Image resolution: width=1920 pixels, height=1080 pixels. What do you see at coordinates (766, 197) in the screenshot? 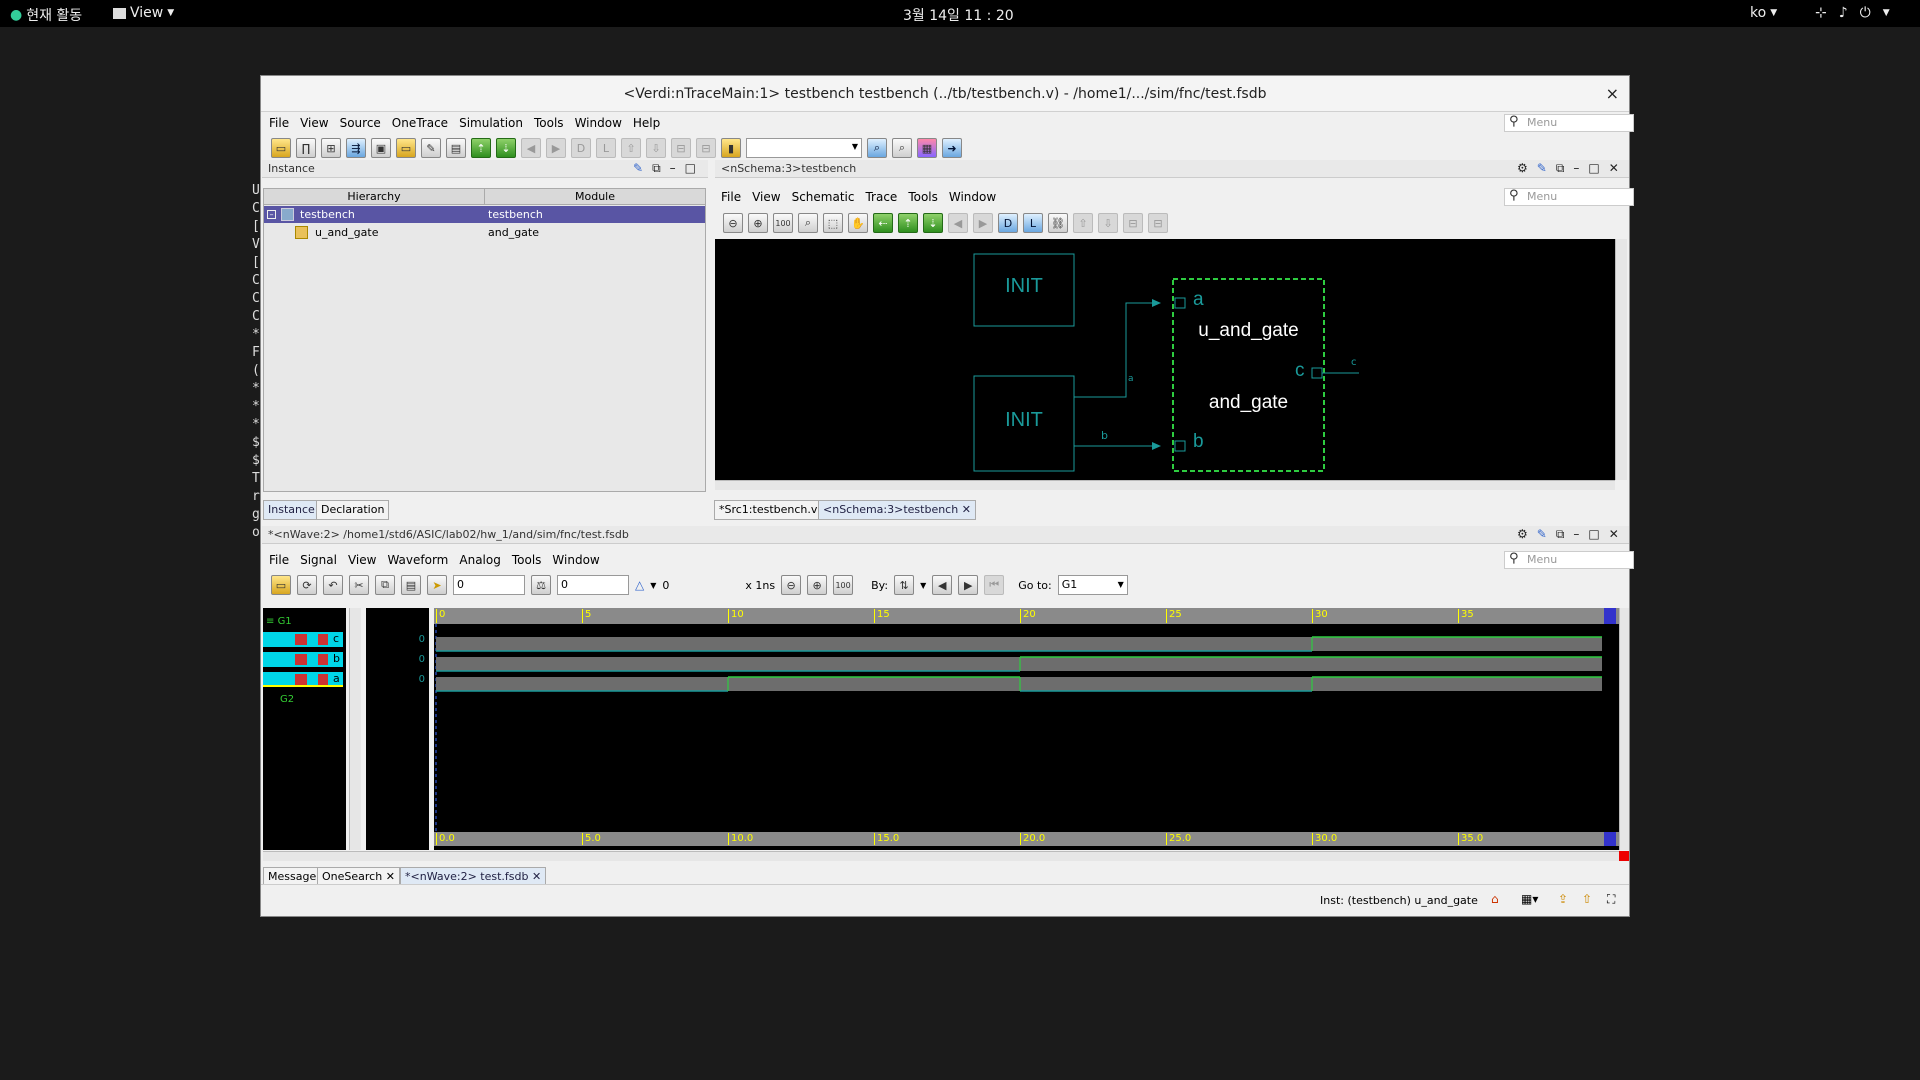
I see `schema-menu-view: View` at bounding box center [766, 197].